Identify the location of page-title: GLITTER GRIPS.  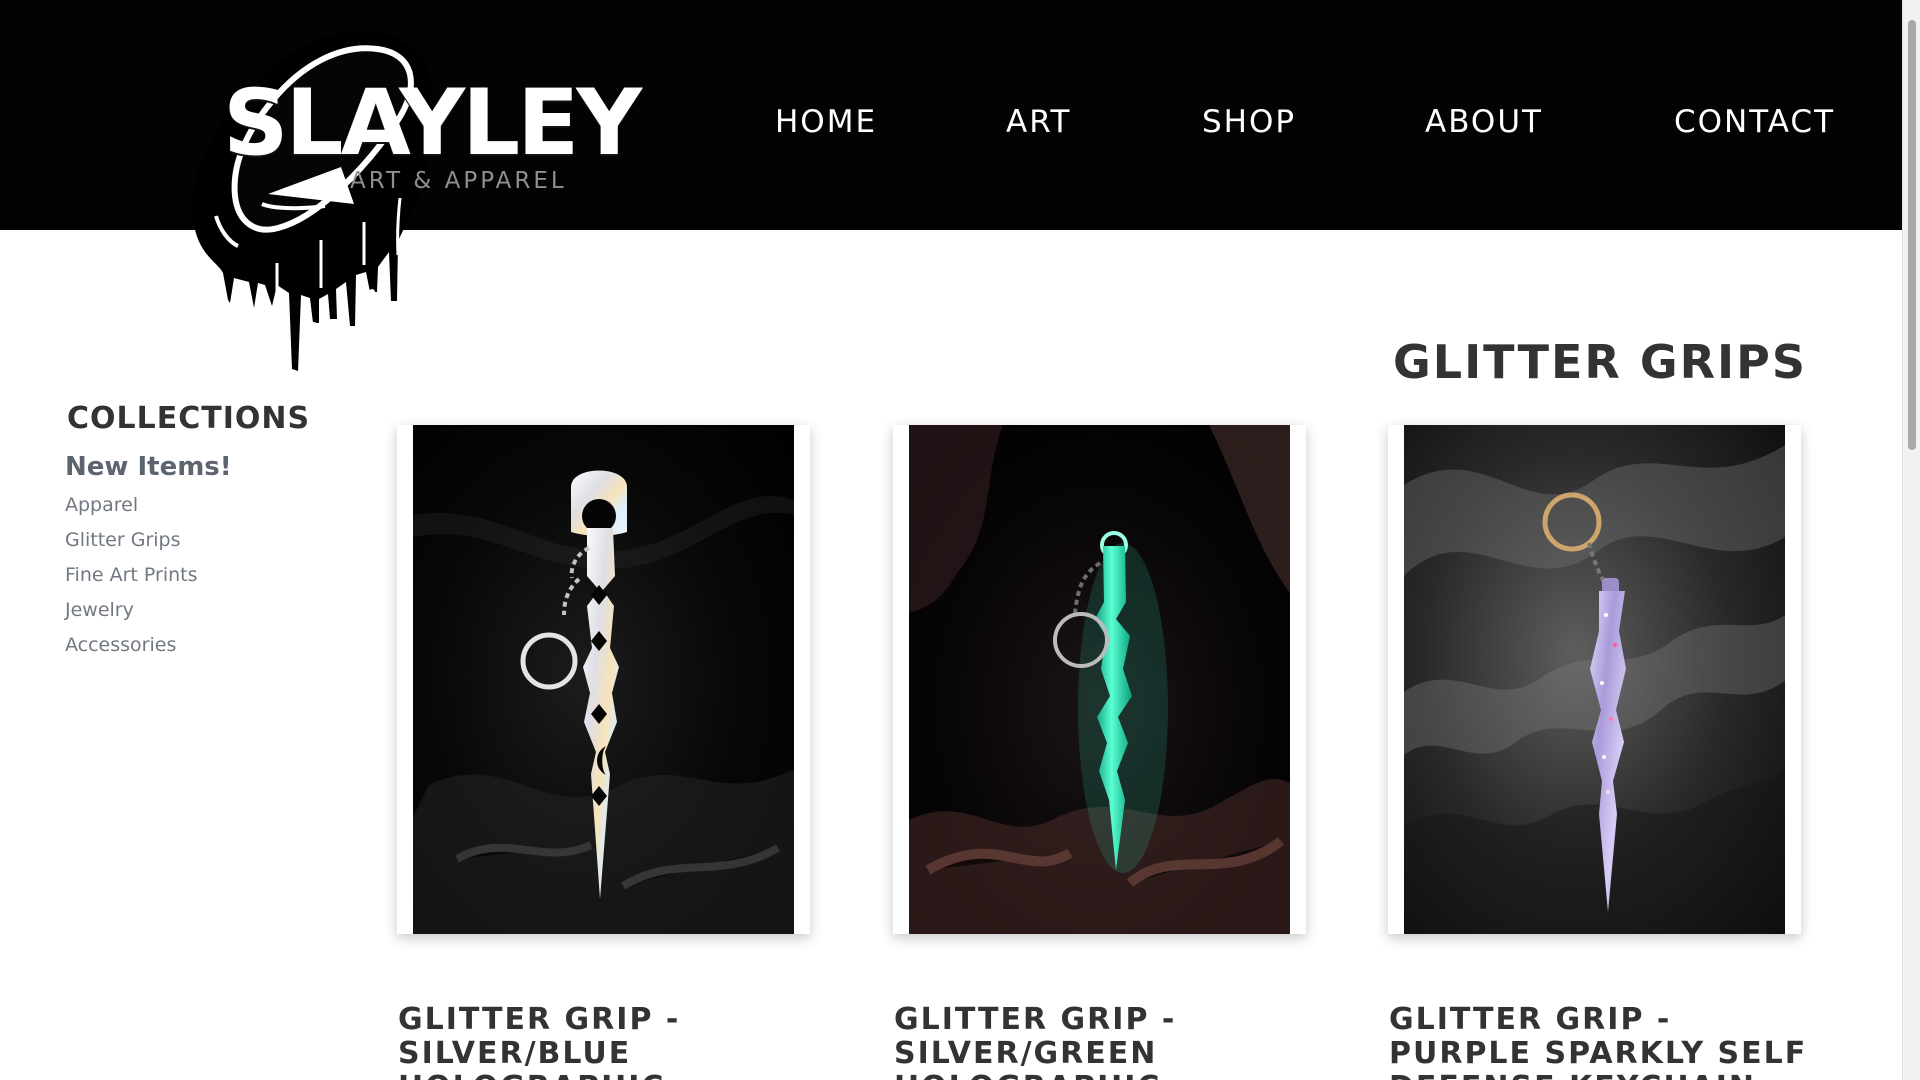
(1600, 361).